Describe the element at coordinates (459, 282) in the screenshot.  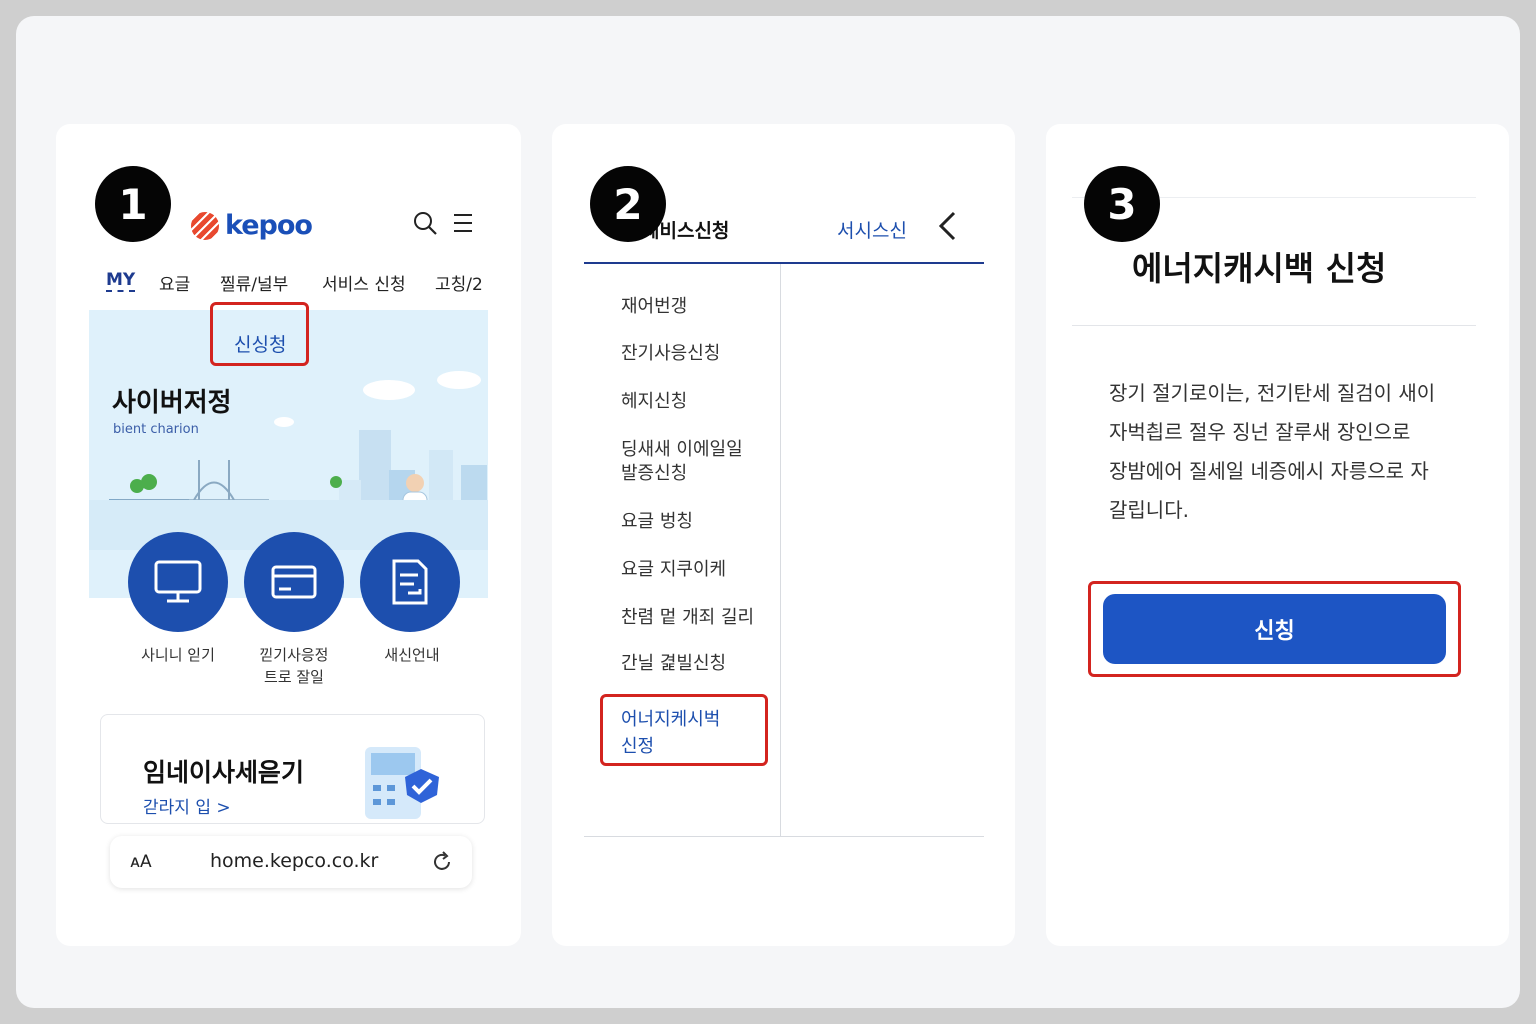
I see `tab-more: 고칭/2` at that location.